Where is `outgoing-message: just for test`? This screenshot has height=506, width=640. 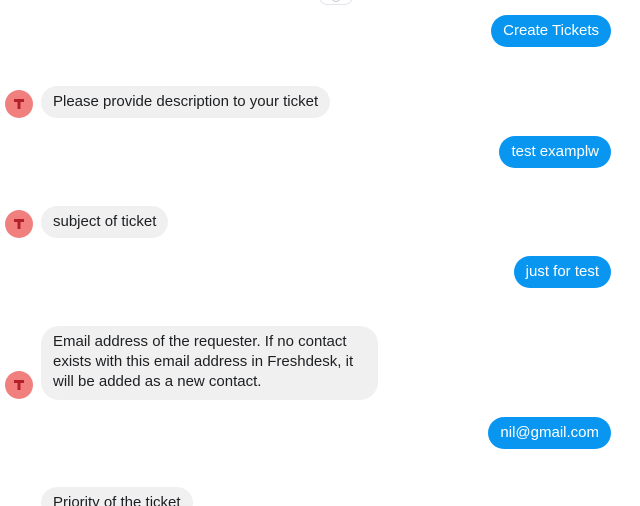 outgoing-message: just for test is located at coordinates (562, 272).